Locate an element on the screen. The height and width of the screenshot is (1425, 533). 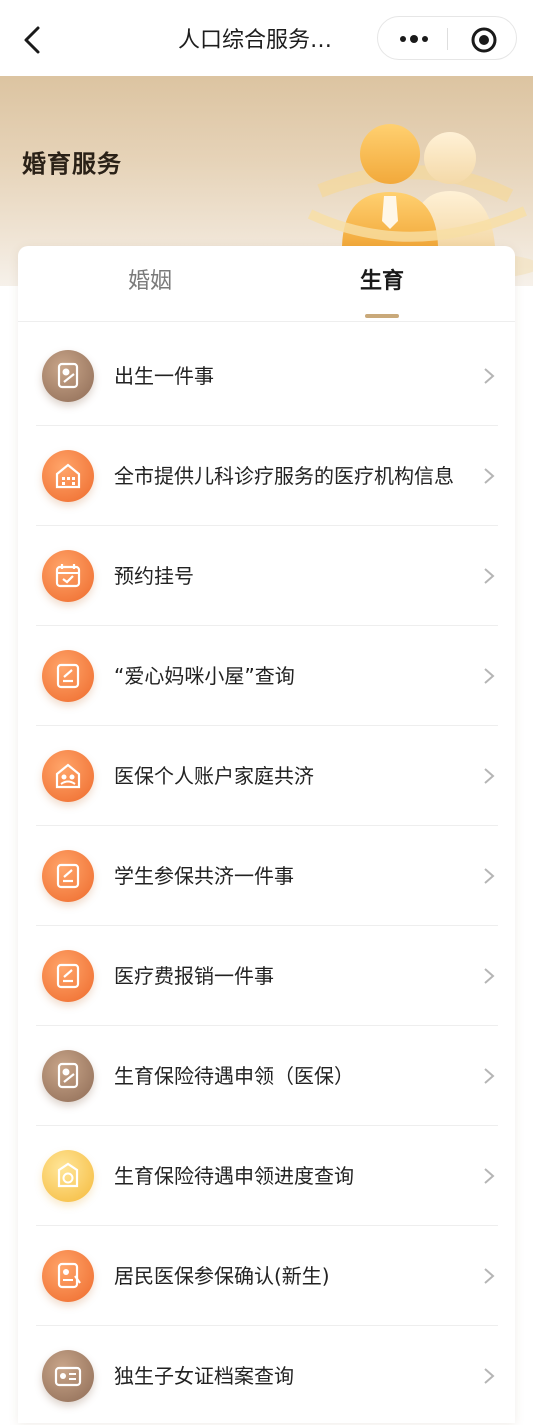
insurance-doc-icon is located at coordinates (68, 1276).